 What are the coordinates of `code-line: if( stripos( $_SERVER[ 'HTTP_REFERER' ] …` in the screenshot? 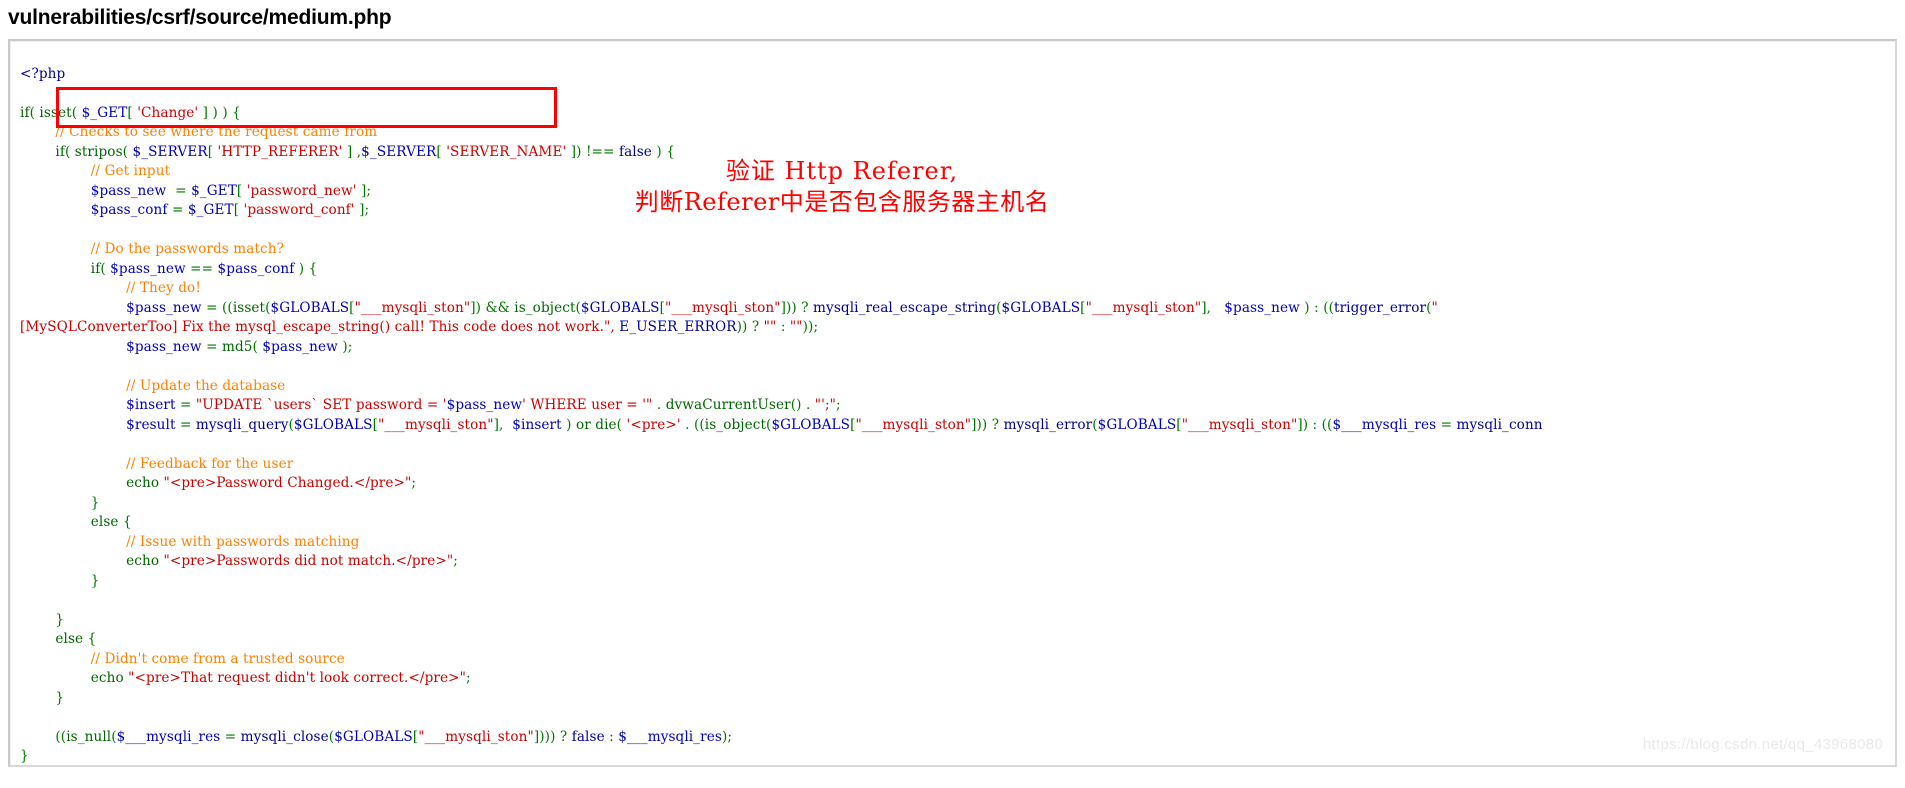 It's located at (365, 151).